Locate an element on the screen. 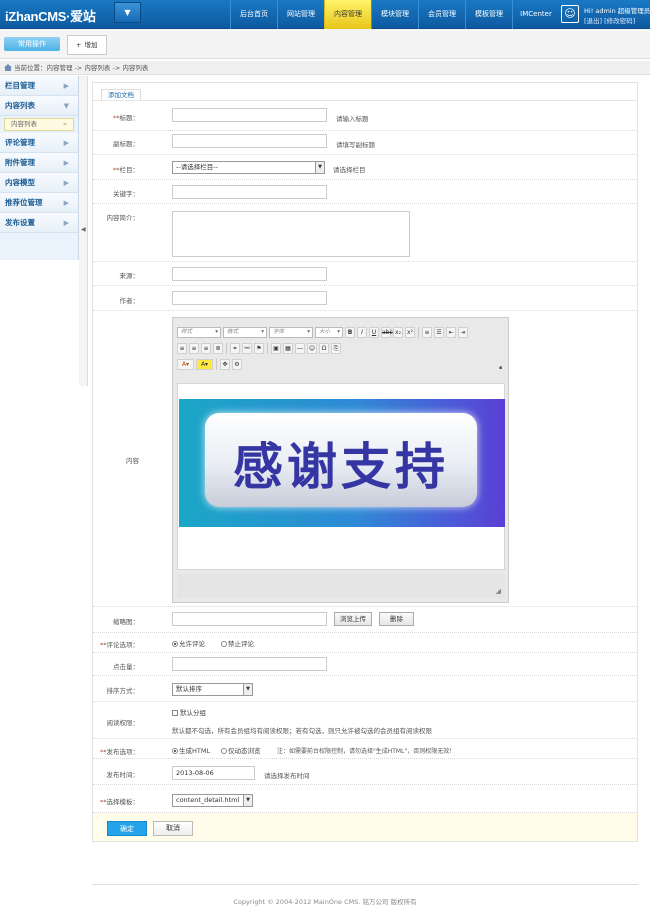  chevron-right-icon: ▶ is located at coordinates (66, 183).